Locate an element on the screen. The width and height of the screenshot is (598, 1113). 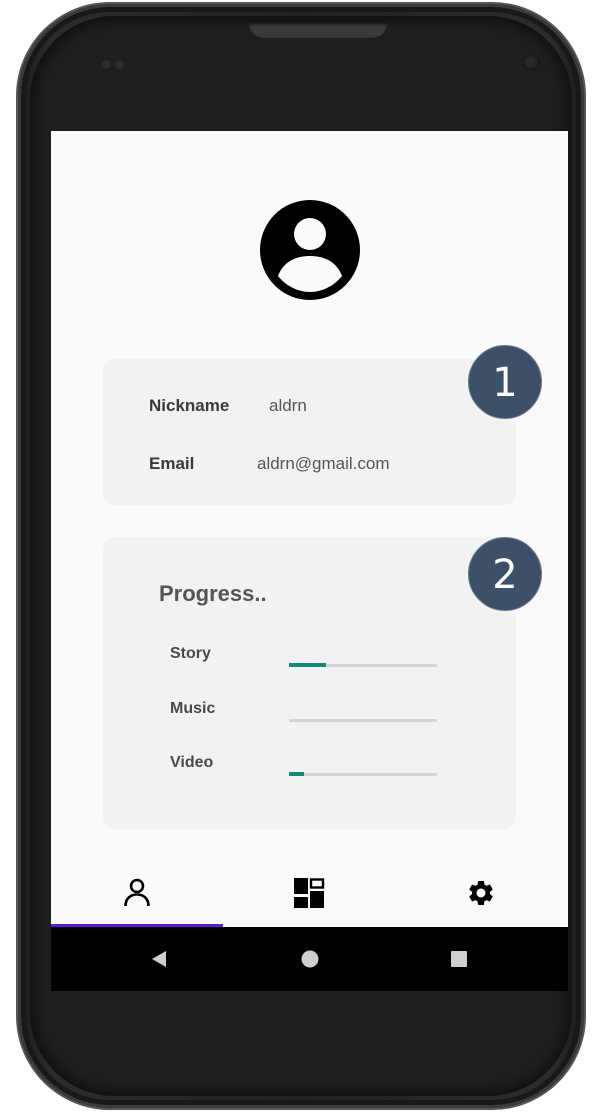
email-value: aldrn@gmail.com is located at coordinates (323, 463).